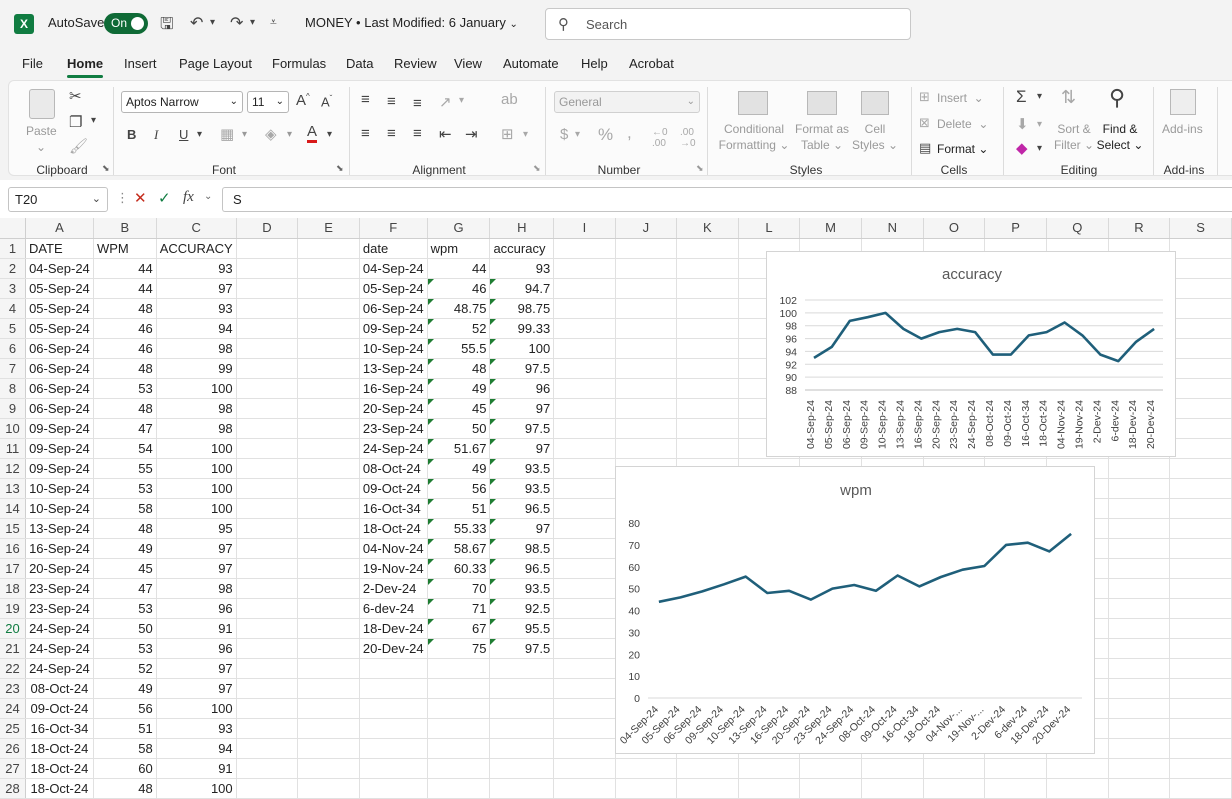 This screenshot has width=1232, height=799. I want to click on tab-file: File, so click(32, 63).